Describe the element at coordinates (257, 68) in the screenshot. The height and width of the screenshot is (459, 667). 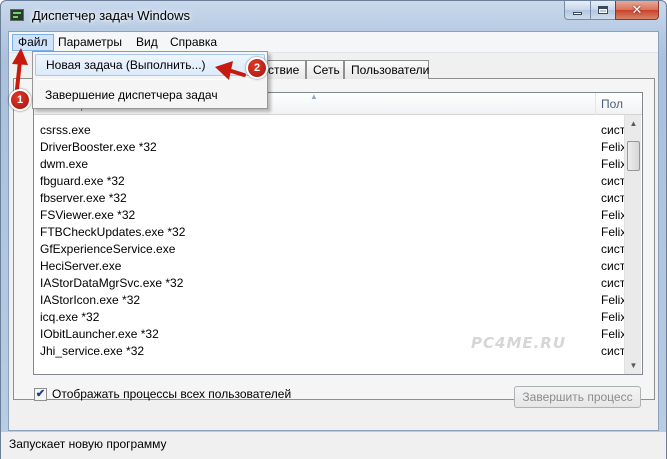
I see `annotation-badge-2: 2` at that location.